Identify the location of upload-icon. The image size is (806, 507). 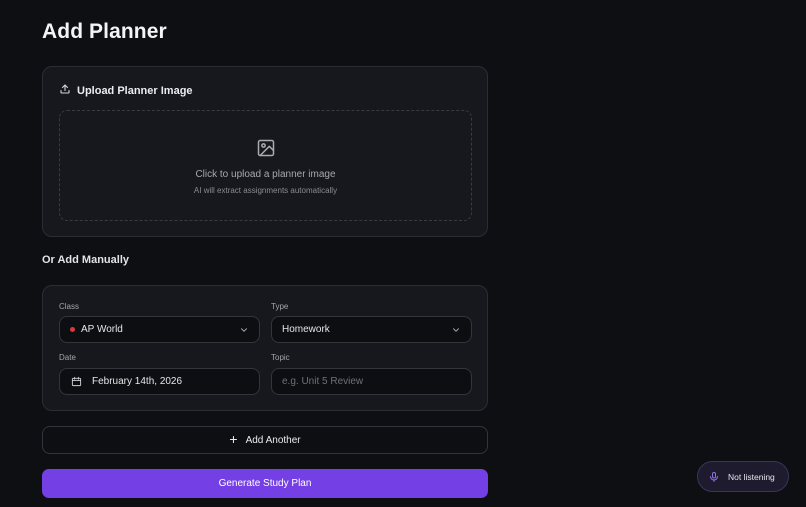
(65, 90).